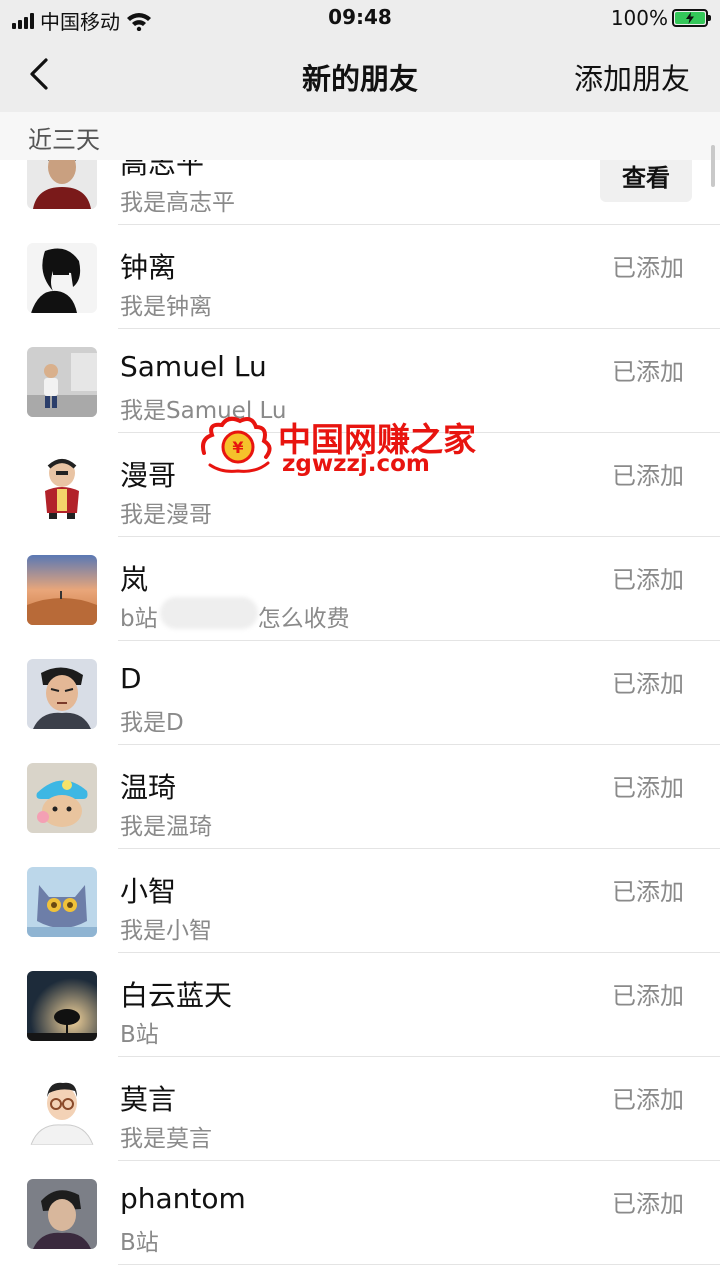 The image size is (720, 1280). I want to click on charging-bolt-icon, so click(690, 18).